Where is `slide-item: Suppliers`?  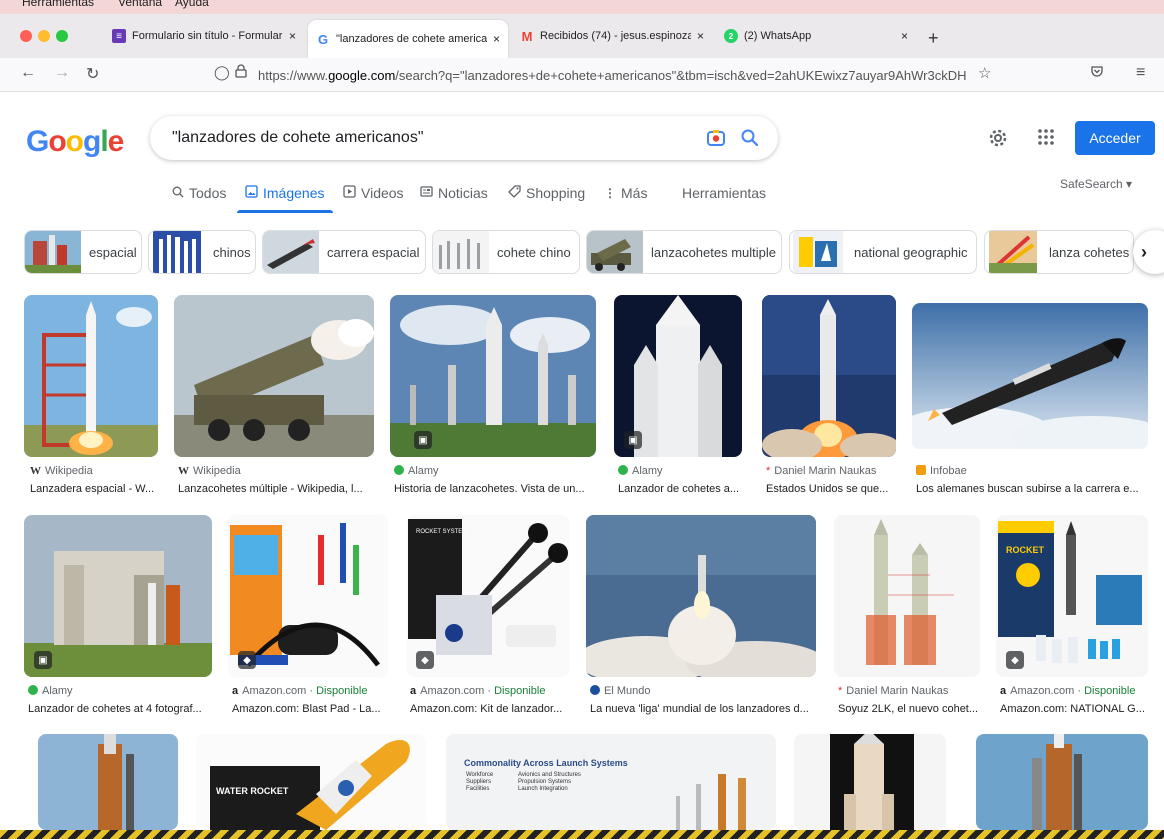 slide-item: Suppliers is located at coordinates (478, 782).